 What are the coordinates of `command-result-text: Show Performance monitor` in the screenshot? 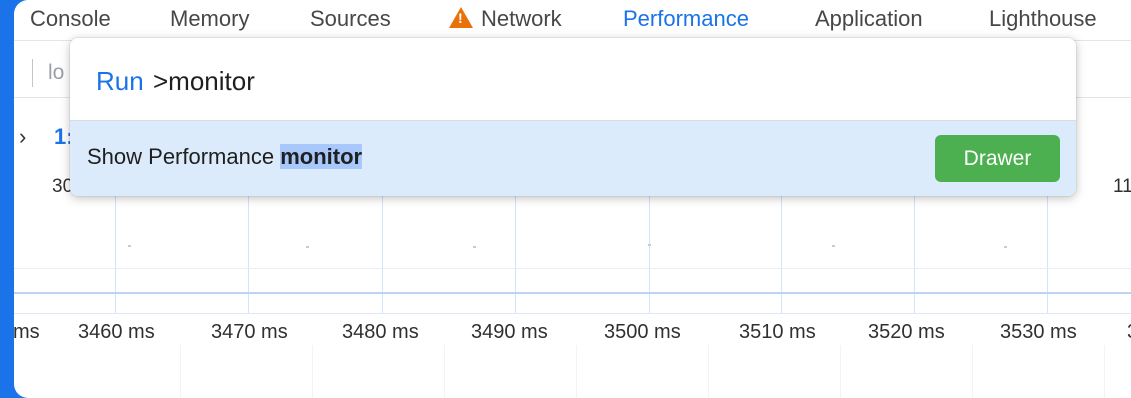 It's located at (225, 157).